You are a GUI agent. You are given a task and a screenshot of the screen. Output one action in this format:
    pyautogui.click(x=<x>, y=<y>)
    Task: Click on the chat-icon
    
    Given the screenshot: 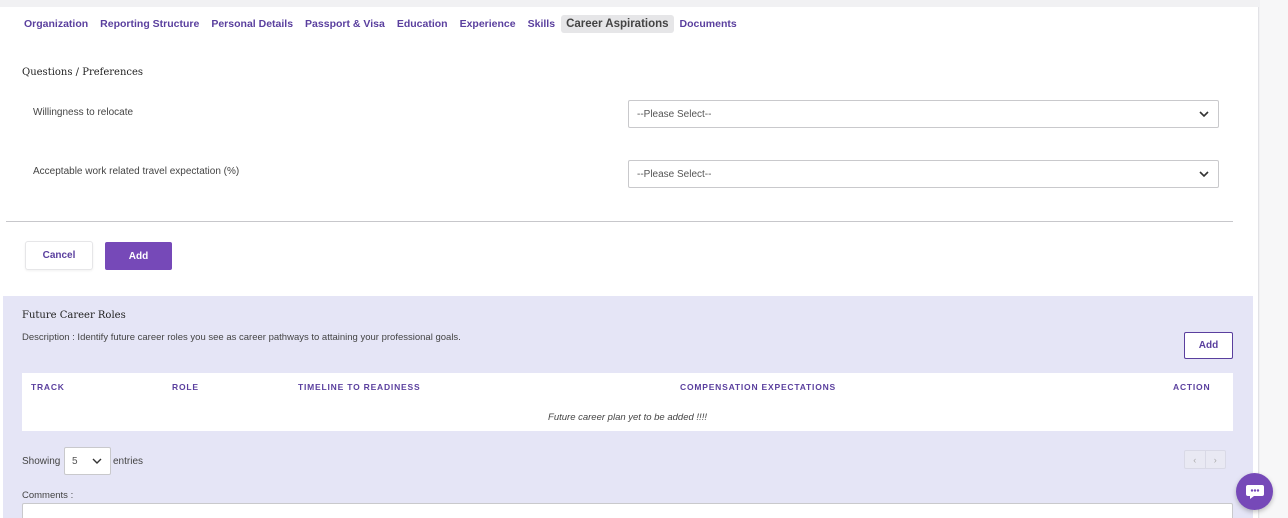 What is the action you would take?
    pyautogui.click(x=1254, y=491)
    